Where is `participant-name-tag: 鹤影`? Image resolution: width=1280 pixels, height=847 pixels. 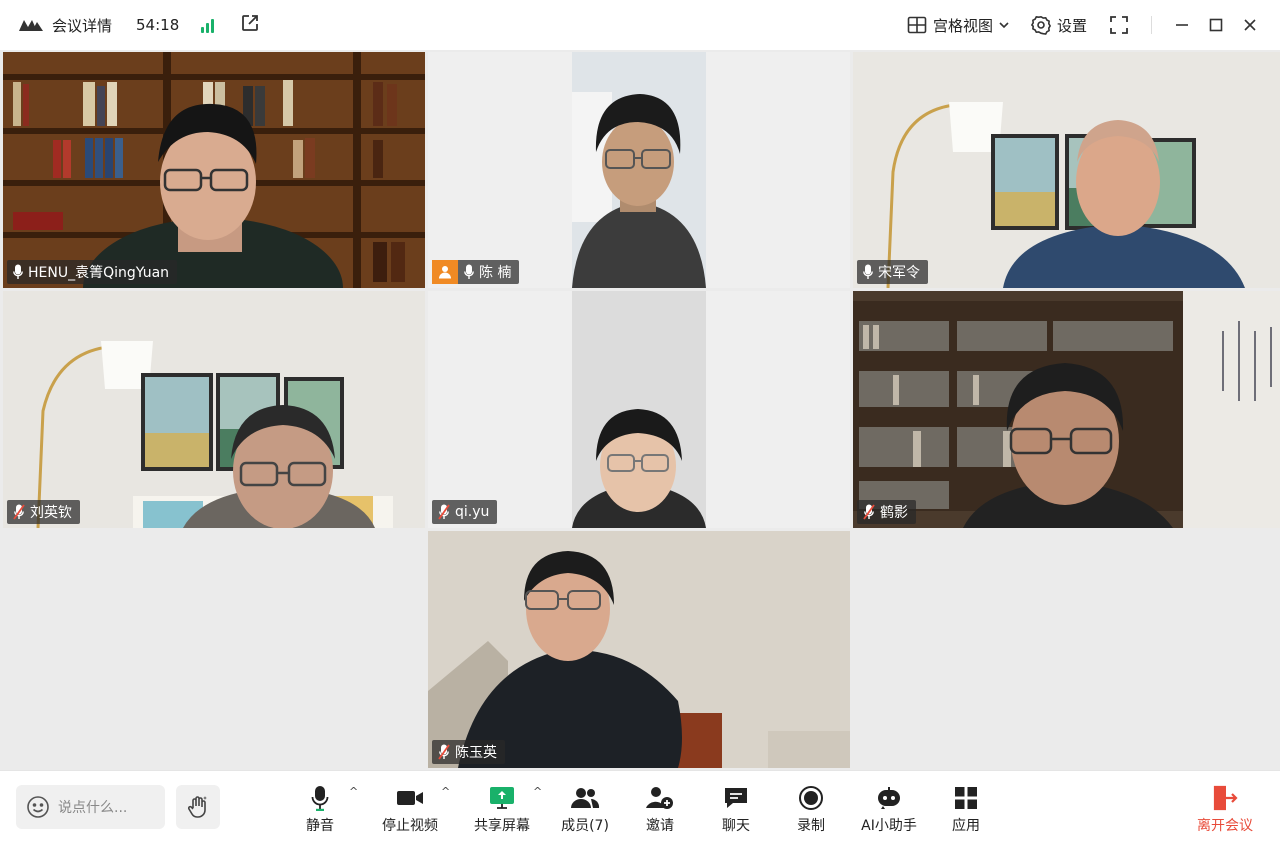
participant-name-tag: 鹤影 is located at coordinates (886, 512).